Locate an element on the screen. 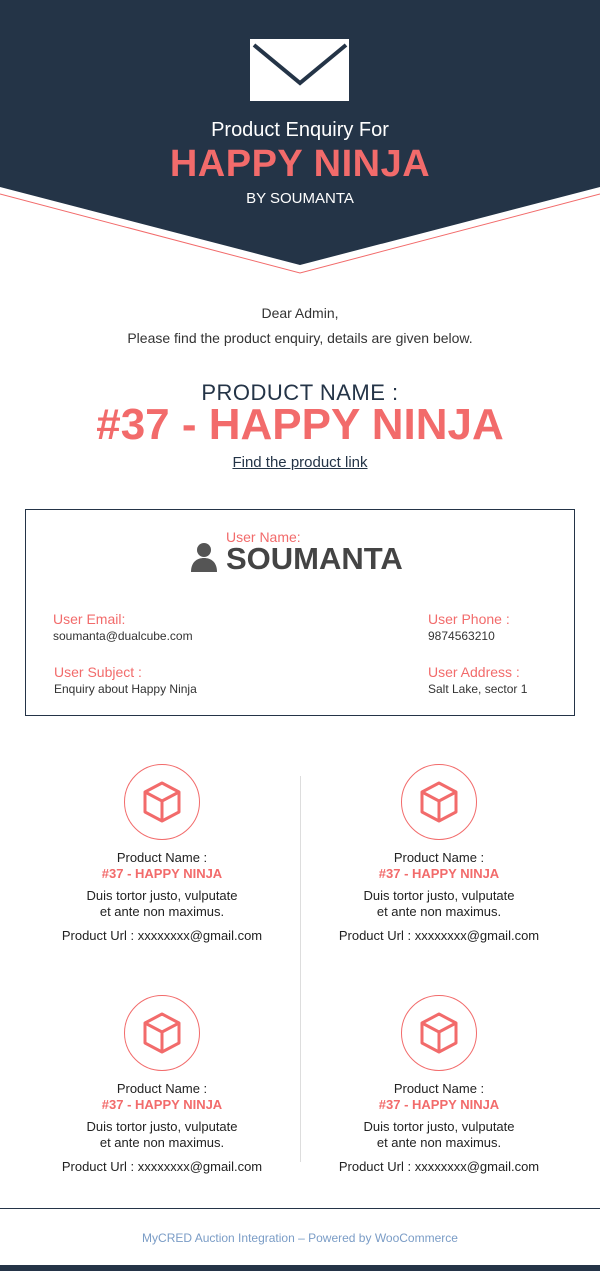 The height and width of the screenshot is (1271, 600). header-subtitle: Product Enquiry For is located at coordinates (300, 130).